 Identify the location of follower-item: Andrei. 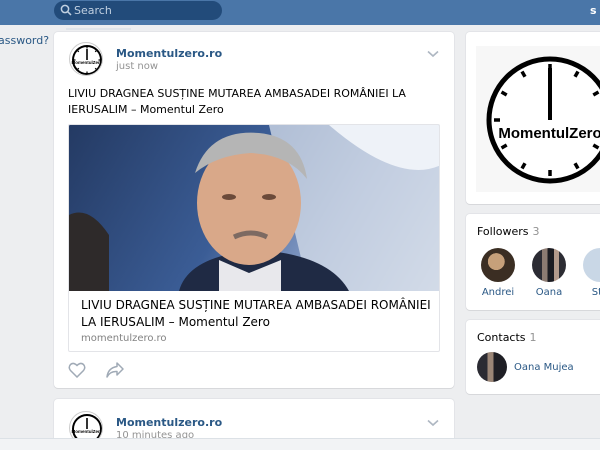
(498, 273).